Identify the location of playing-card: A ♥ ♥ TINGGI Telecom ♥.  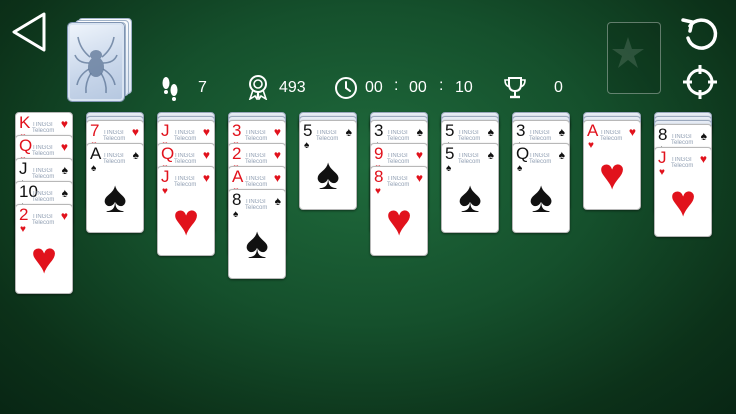
(612, 165).